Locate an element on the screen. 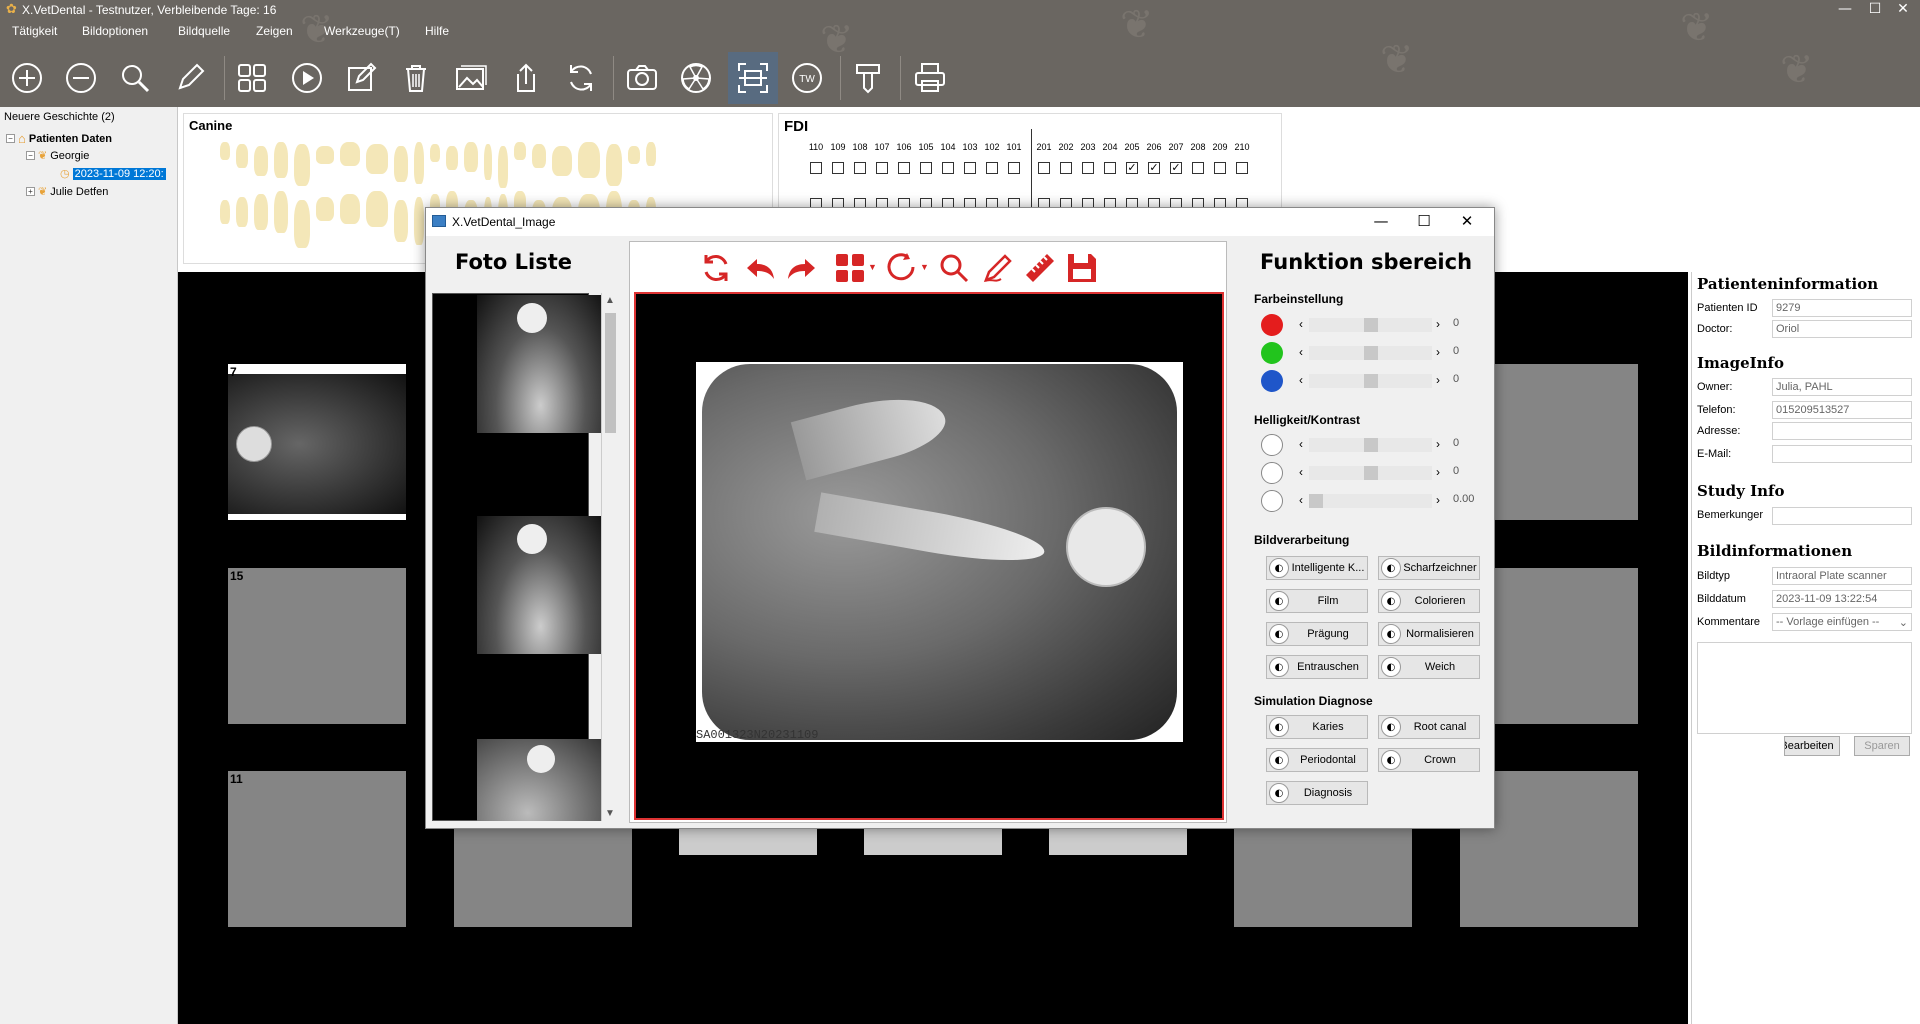  owner-field: Julia, PAHL is located at coordinates (1842, 387).